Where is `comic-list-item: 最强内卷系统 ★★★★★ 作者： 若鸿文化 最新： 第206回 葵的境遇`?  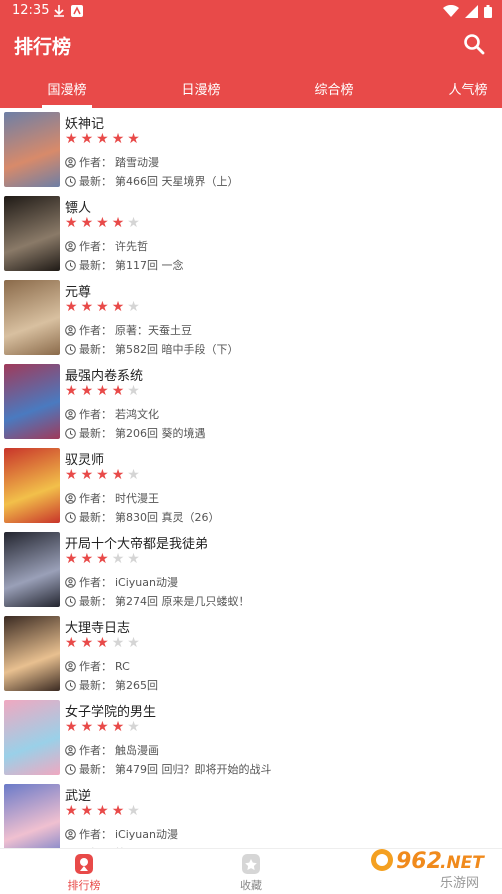
comic-list-item: 最强内卷系统 ★★★★★ 作者： 若鸿文化 最新： 第206回 葵的境遇 is located at coordinates (251, 402).